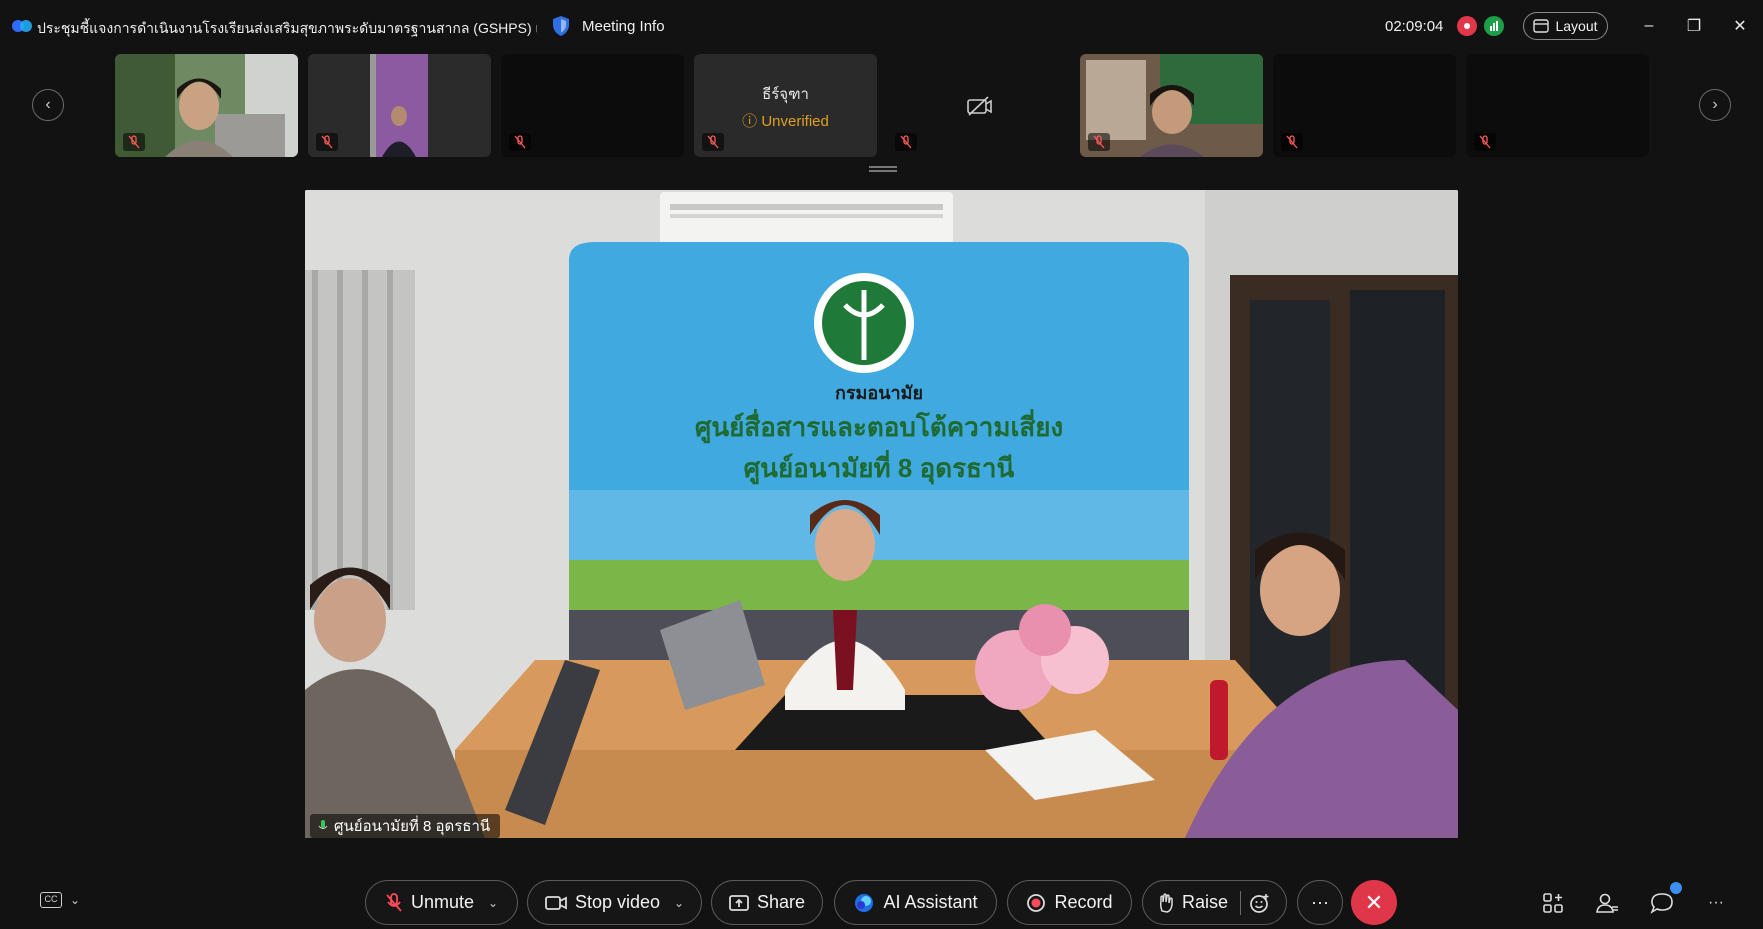 The width and height of the screenshot is (1763, 929). What do you see at coordinates (1649, 26) in the screenshot?
I see `minimize-button: –` at bounding box center [1649, 26].